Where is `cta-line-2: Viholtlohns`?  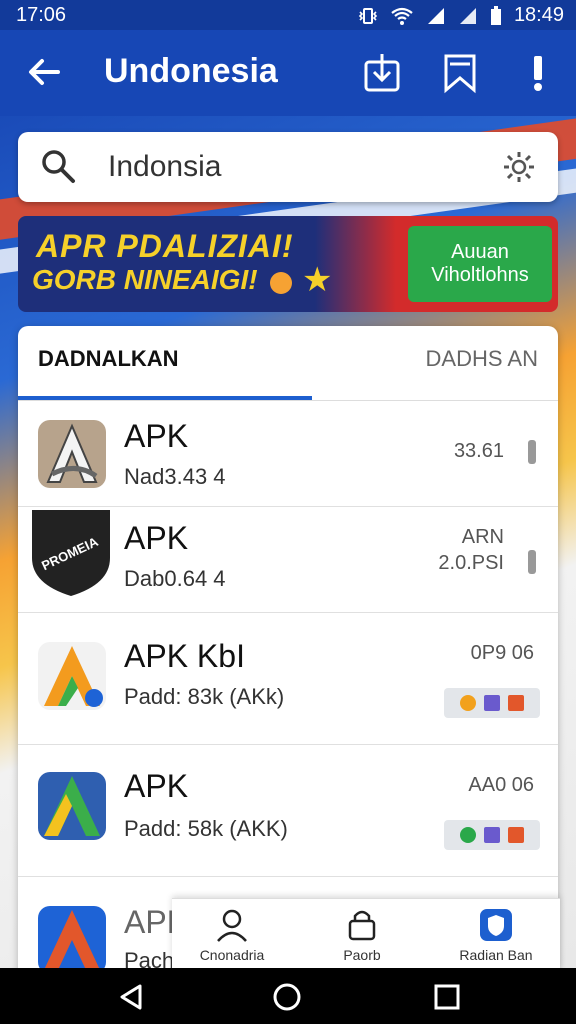 cta-line-2: Viholtlohns is located at coordinates (480, 275).